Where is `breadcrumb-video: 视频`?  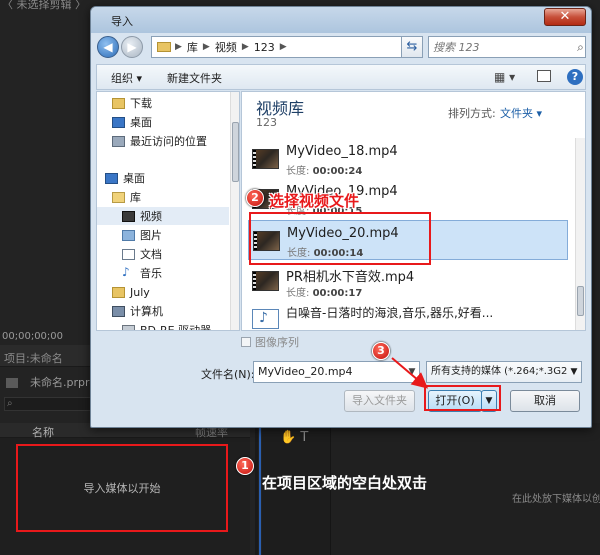 breadcrumb-video: 视频 is located at coordinates (226, 47).